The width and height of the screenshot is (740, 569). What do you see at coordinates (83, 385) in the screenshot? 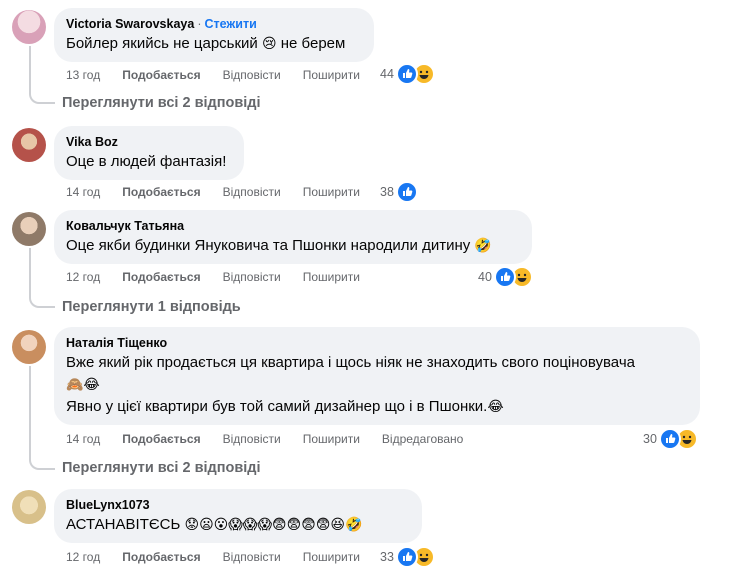
I see `comment-text: 🙈😂` at bounding box center [83, 385].